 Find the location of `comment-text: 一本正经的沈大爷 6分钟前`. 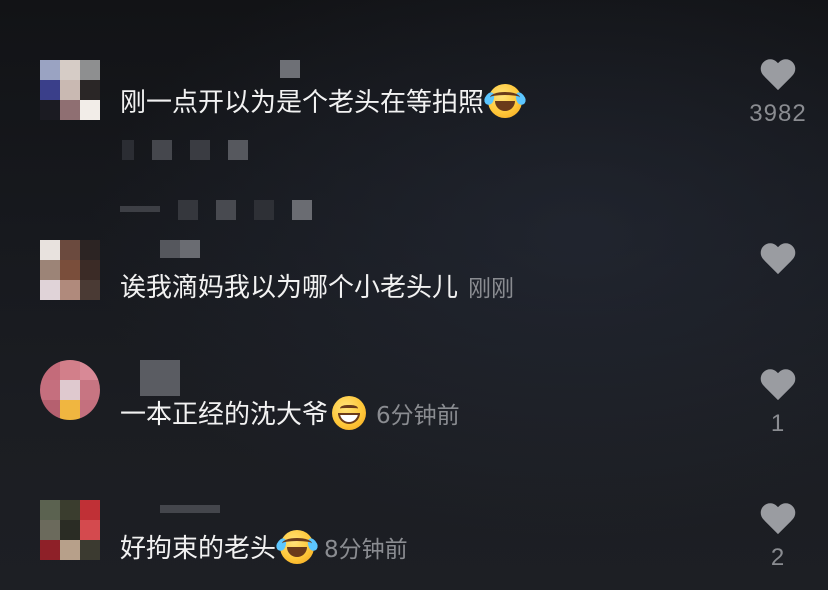

comment-text: 一本正经的沈大爷 6分钟前 is located at coordinates (290, 414).